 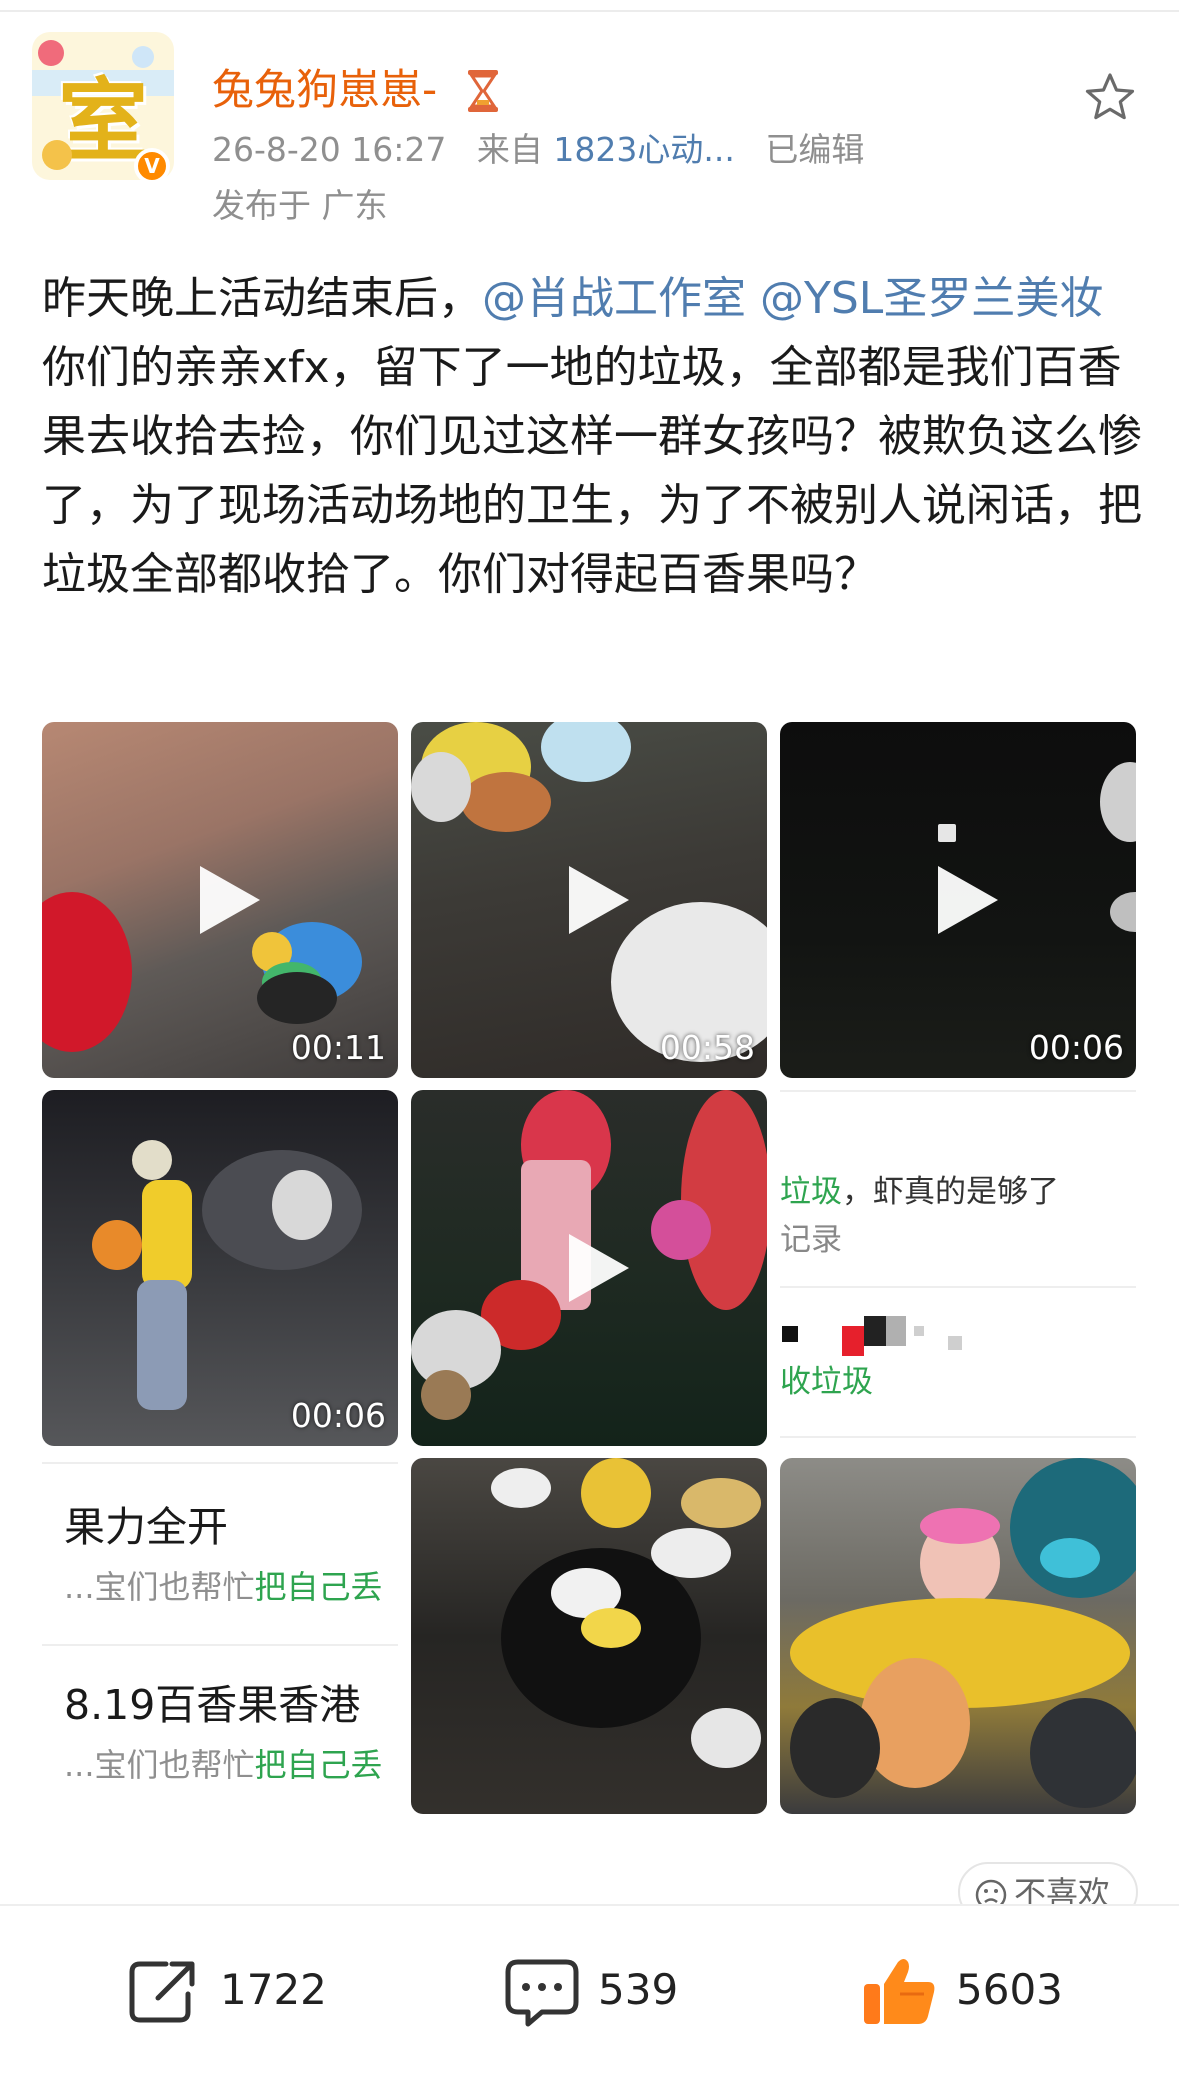 I want to click on post-text-start: 昨天晚上活动结束后，, so click(x=262, y=298).